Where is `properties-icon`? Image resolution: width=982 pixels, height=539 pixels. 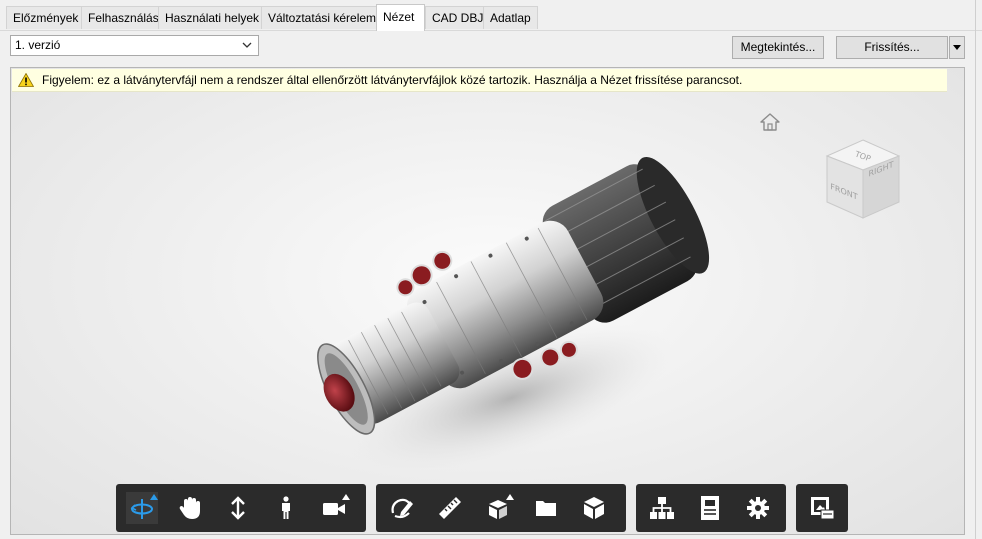 properties-icon is located at coordinates (710, 508).